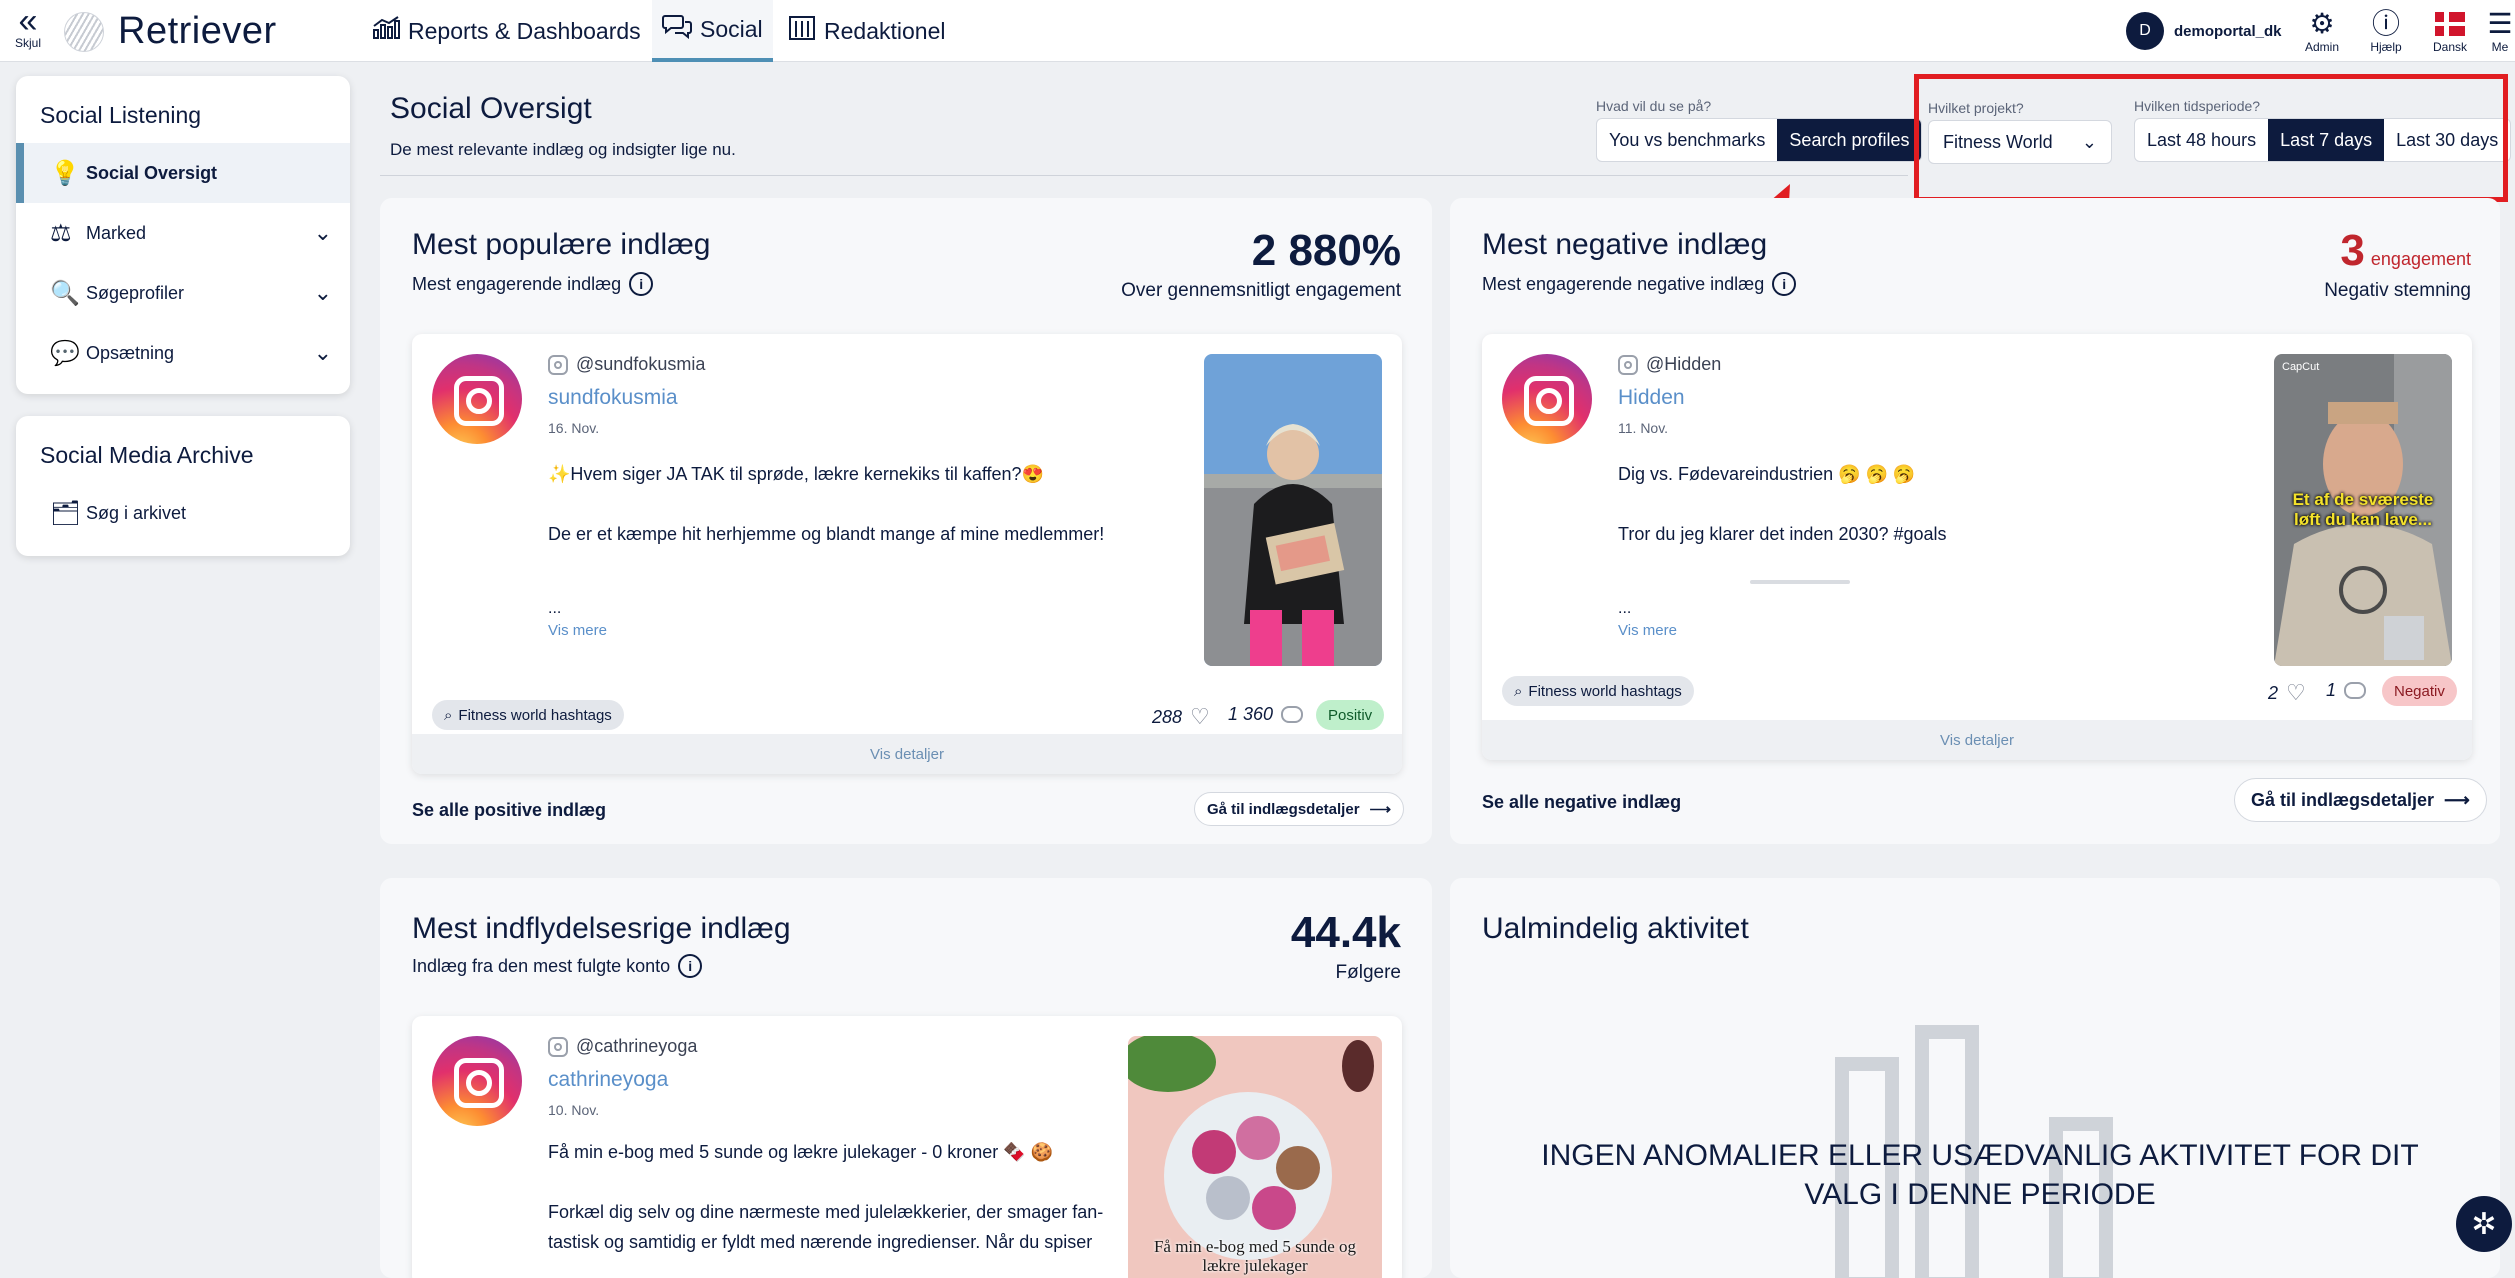 This screenshot has width=2515, height=1278. I want to click on language-label: Dansk, so click(2449, 47).